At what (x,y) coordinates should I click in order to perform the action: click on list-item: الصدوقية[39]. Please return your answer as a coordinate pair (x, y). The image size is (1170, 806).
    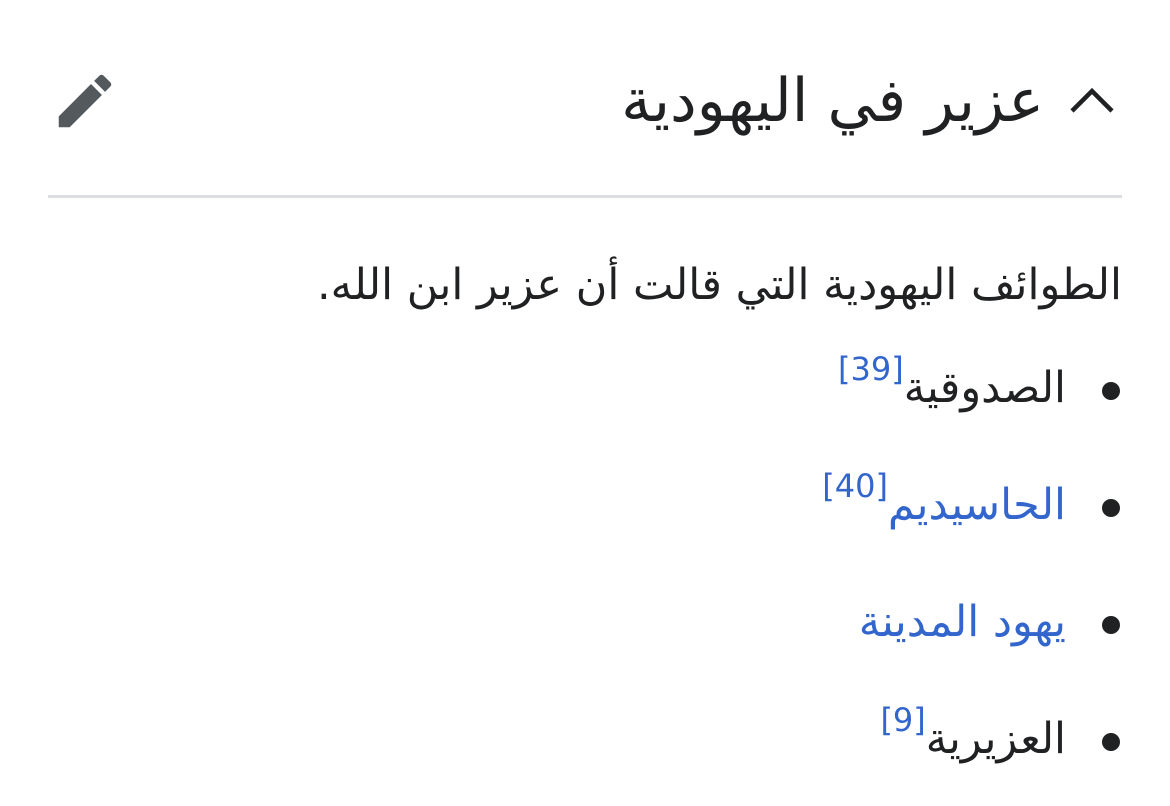
    Looking at the image, I should click on (585, 388).